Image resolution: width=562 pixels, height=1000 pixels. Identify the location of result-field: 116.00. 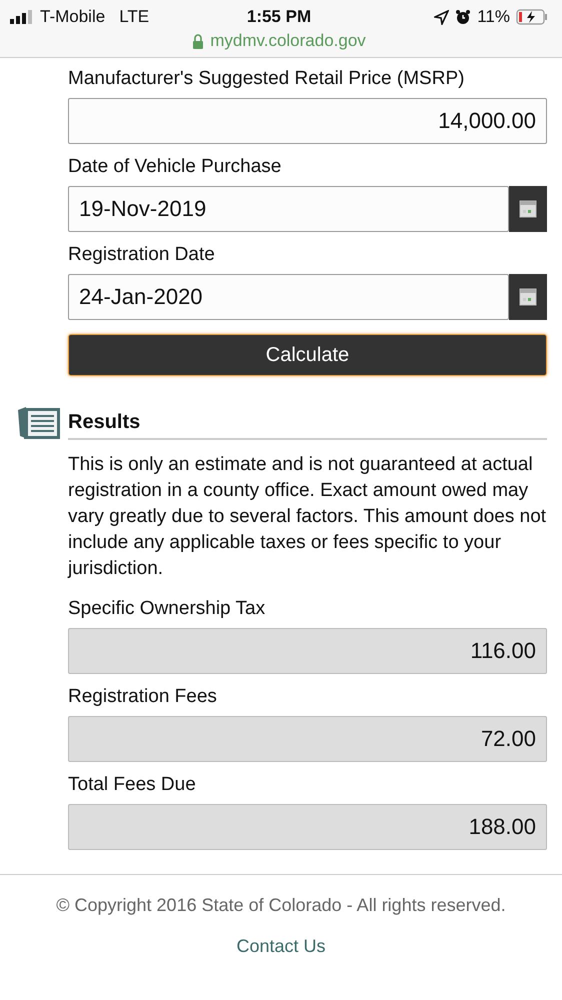
(307, 651).